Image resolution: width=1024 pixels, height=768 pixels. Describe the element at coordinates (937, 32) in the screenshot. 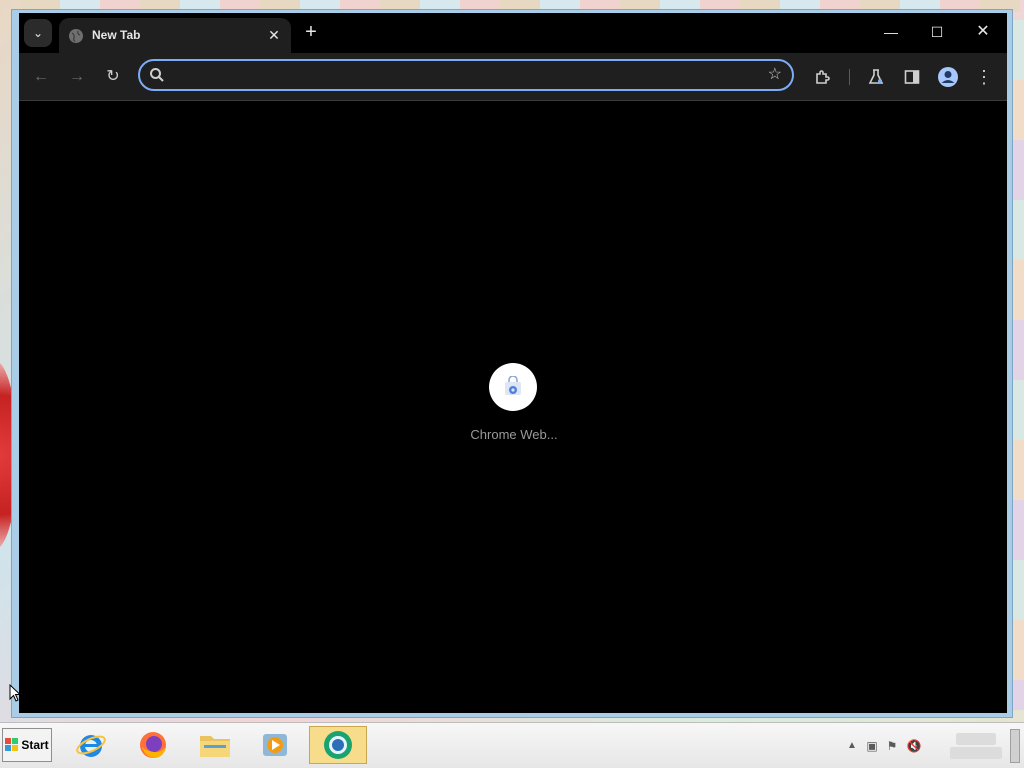

I see `maximize-button: ☐` at that location.